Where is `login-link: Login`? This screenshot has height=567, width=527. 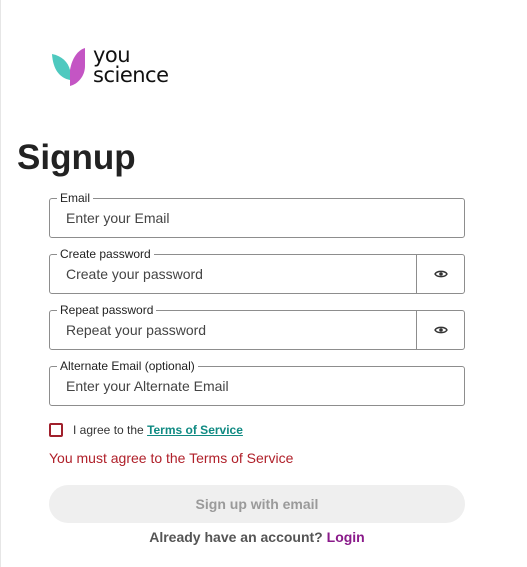
login-link: Login is located at coordinates (346, 537).